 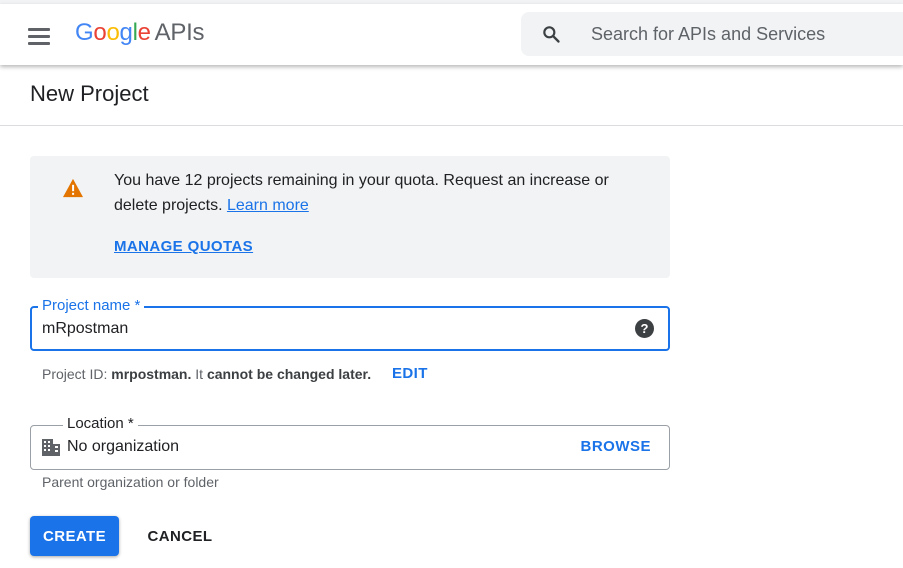 I want to click on project-name-input, so click(x=332, y=328).